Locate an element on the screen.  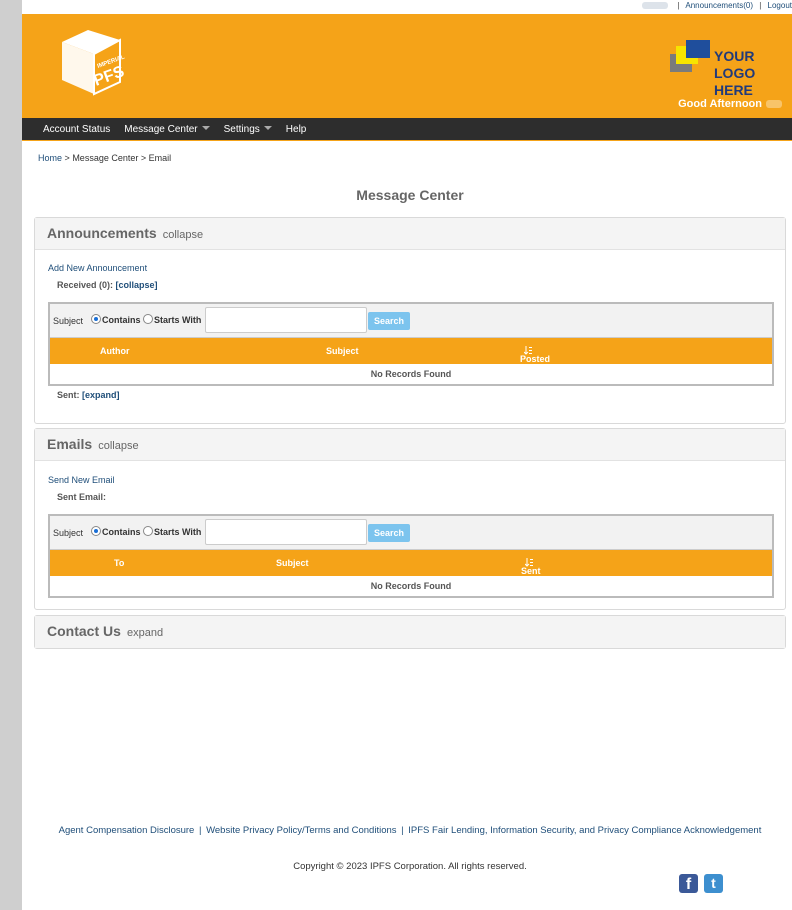
page-title: Message Center is located at coordinates (410, 195).